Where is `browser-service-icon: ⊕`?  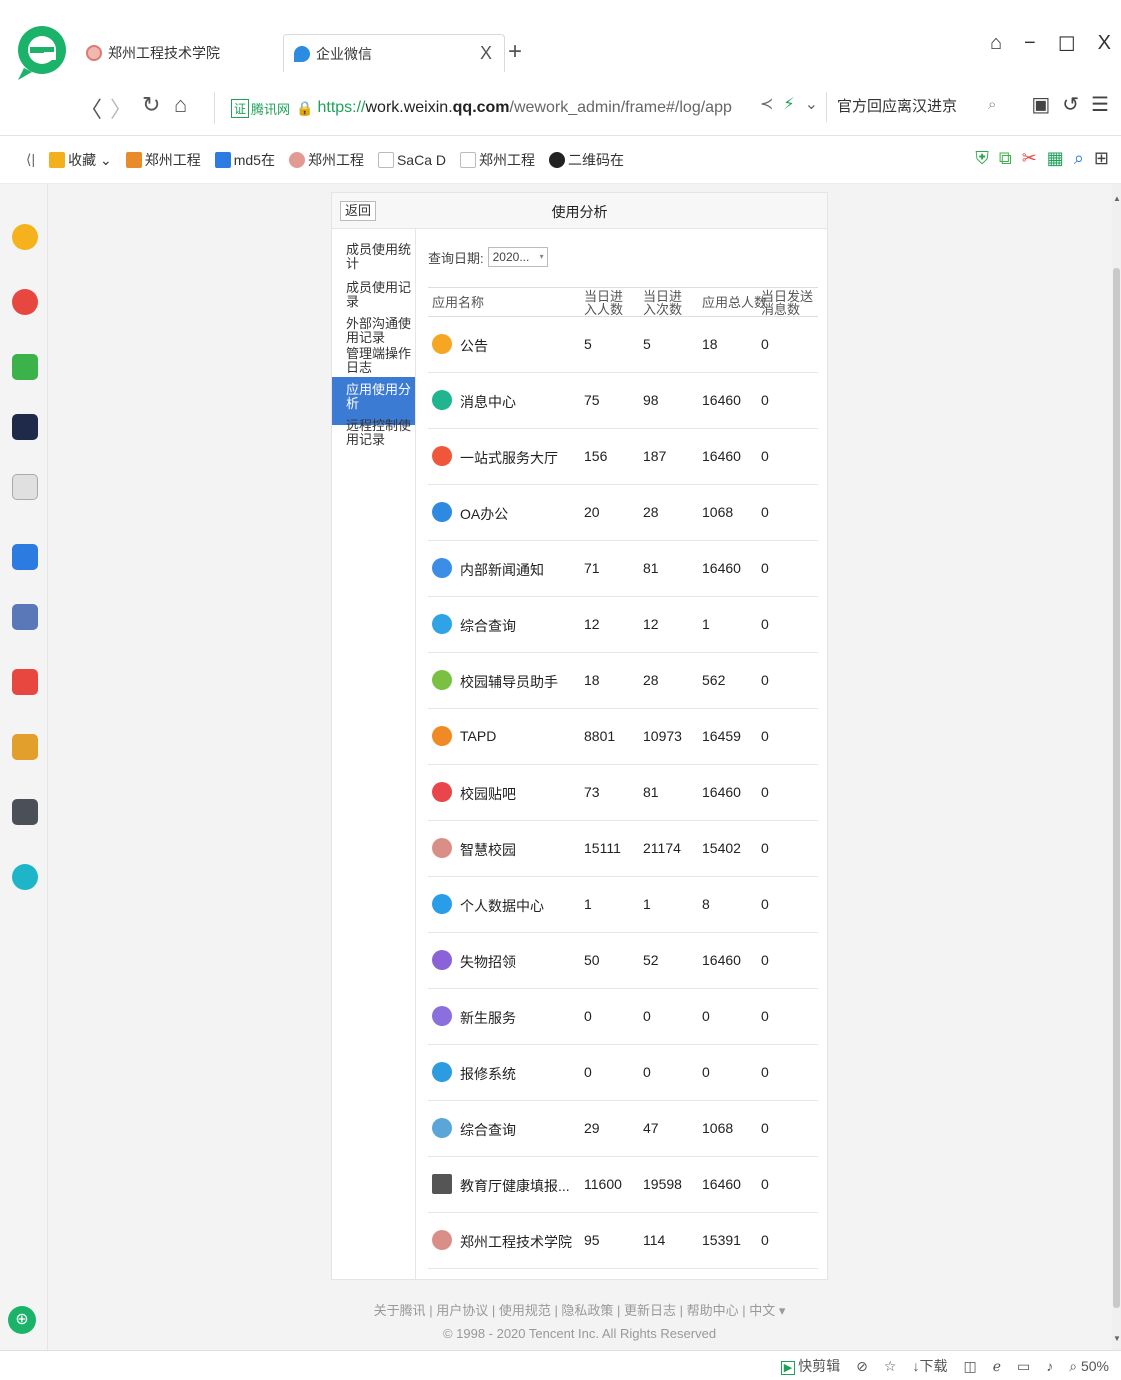
browser-service-icon: ⊕ is located at coordinates (22, 1320).